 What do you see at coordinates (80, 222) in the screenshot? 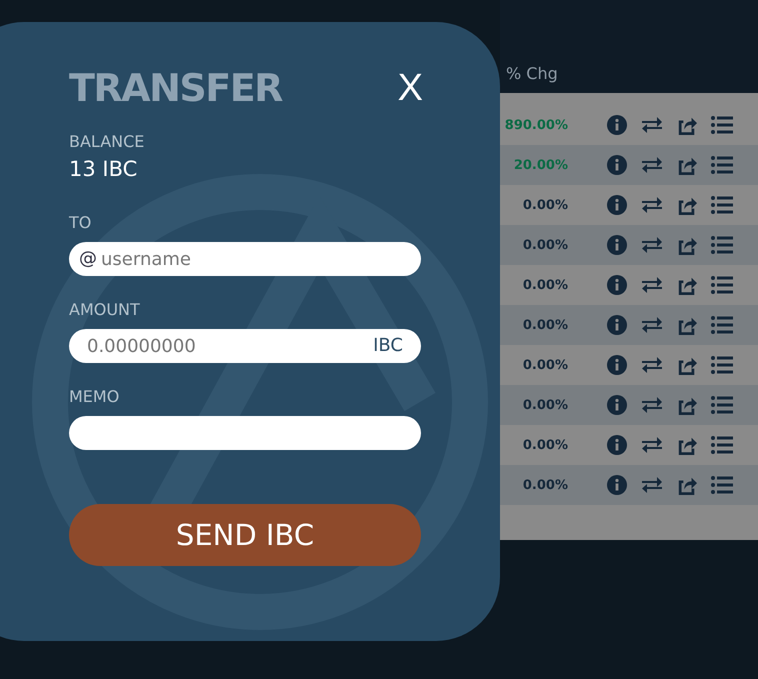
I see `to-label: TO` at bounding box center [80, 222].